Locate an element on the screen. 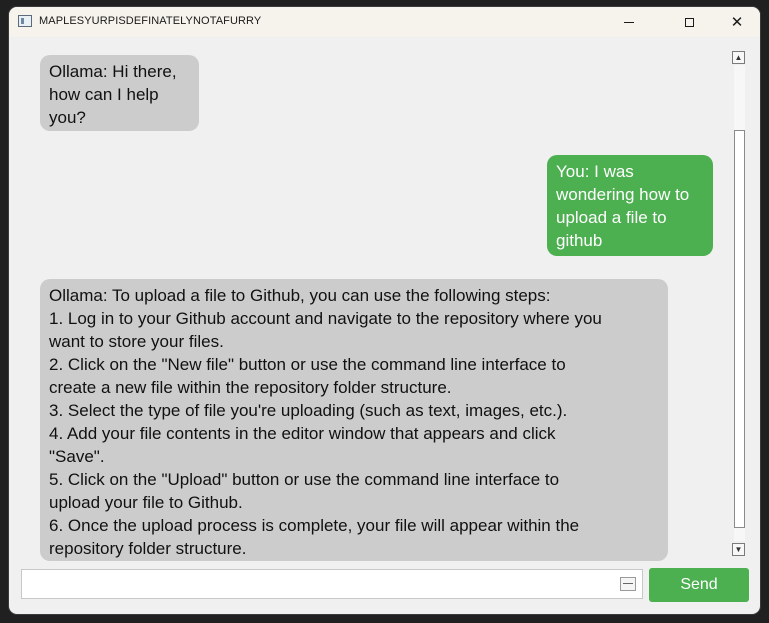 This screenshot has height=623, width=769. minimize-button is located at coordinates (629, 22).